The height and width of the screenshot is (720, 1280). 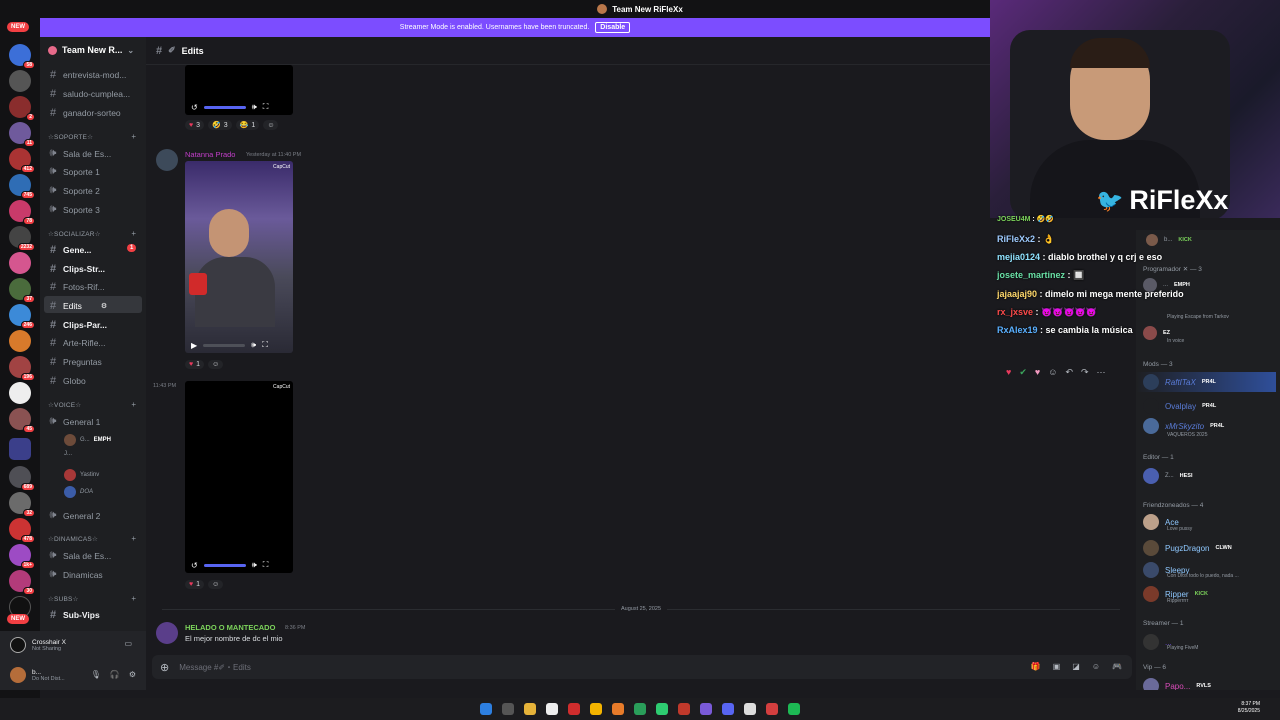 What do you see at coordinates (794, 709) in the screenshot?
I see `spotify-icon` at bounding box center [794, 709].